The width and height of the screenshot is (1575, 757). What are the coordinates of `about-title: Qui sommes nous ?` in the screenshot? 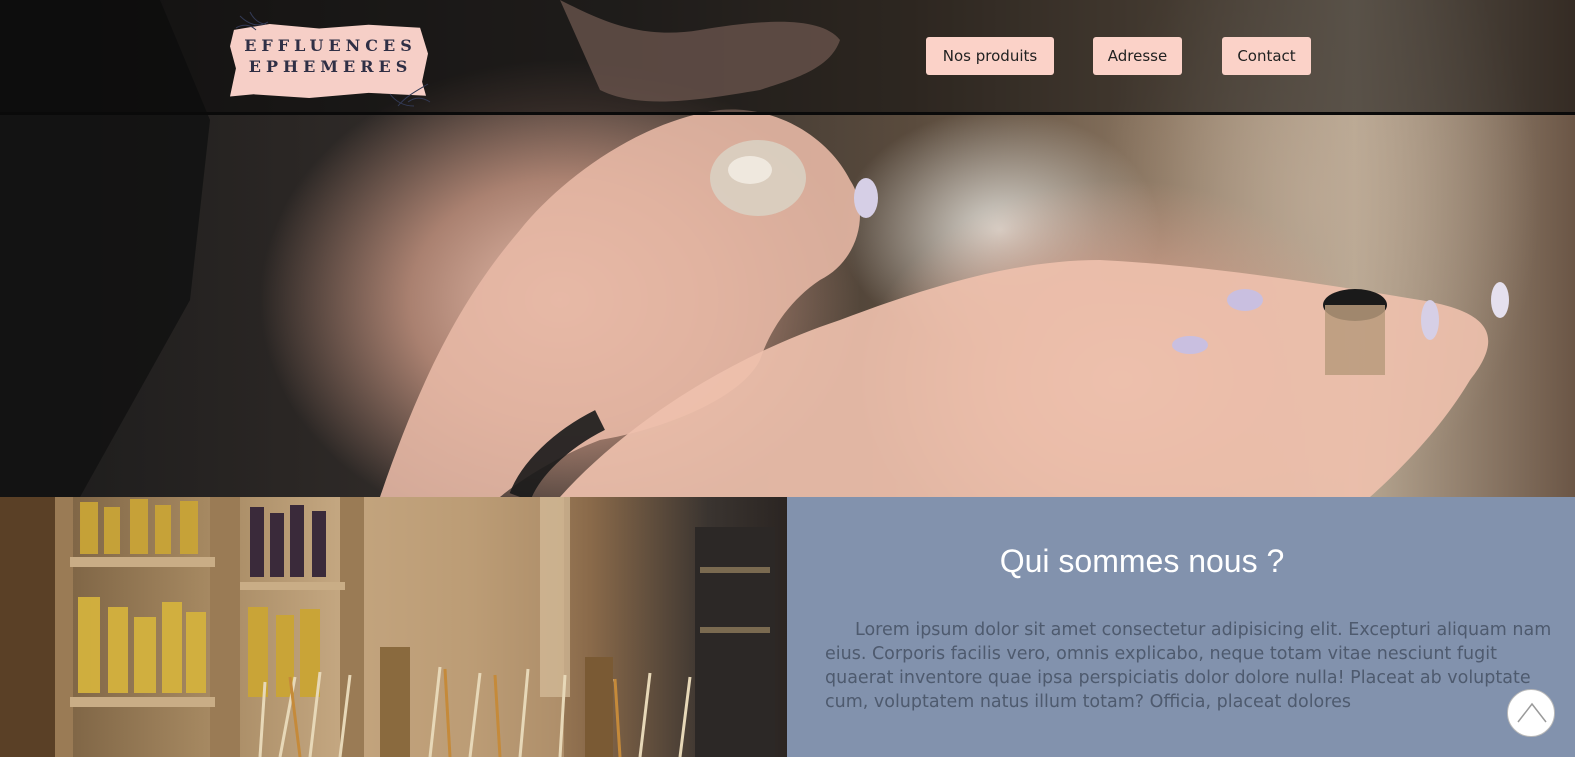 It's located at (1142, 561).